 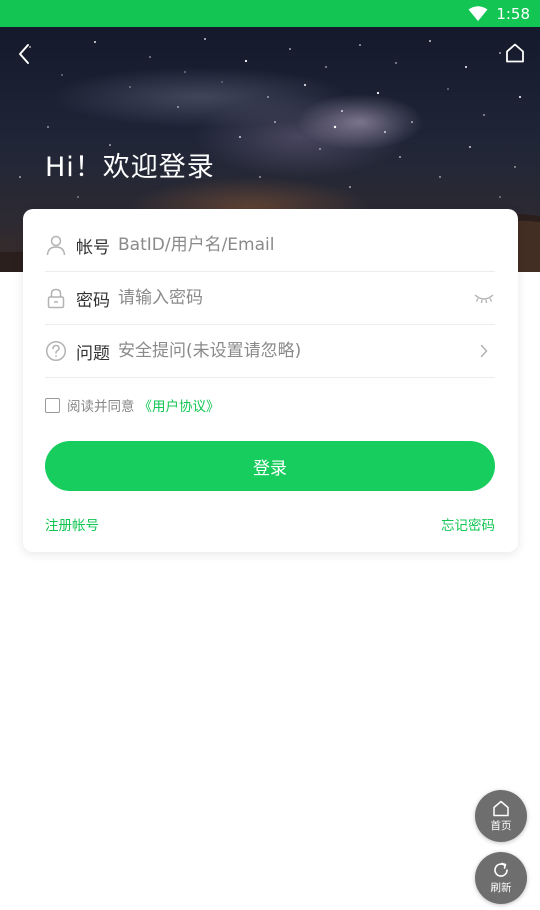 I want to click on status-time: 1:58, so click(x=513, y=13).